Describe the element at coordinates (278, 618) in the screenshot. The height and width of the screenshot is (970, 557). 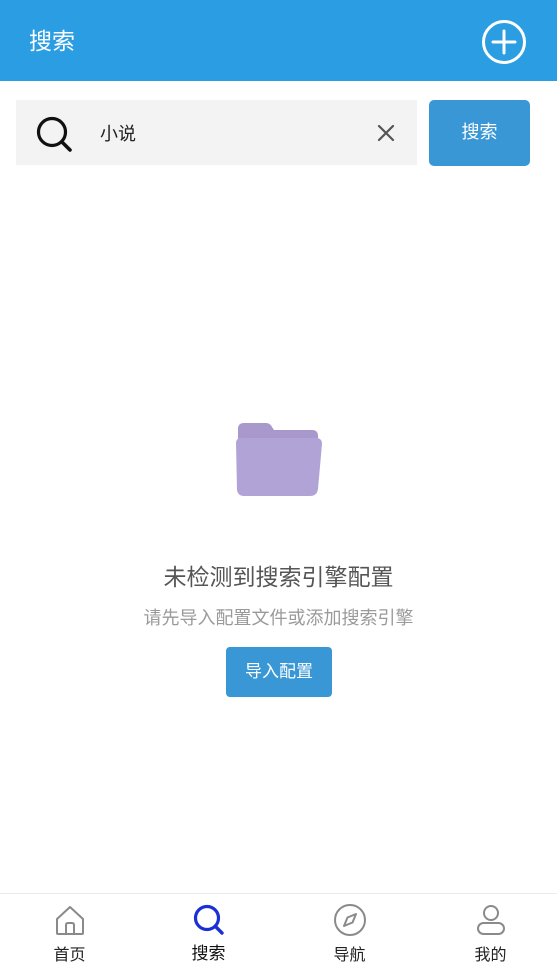
I see `empty-state-description: 请先导入配置文件或添加搜索引擎` at that location.